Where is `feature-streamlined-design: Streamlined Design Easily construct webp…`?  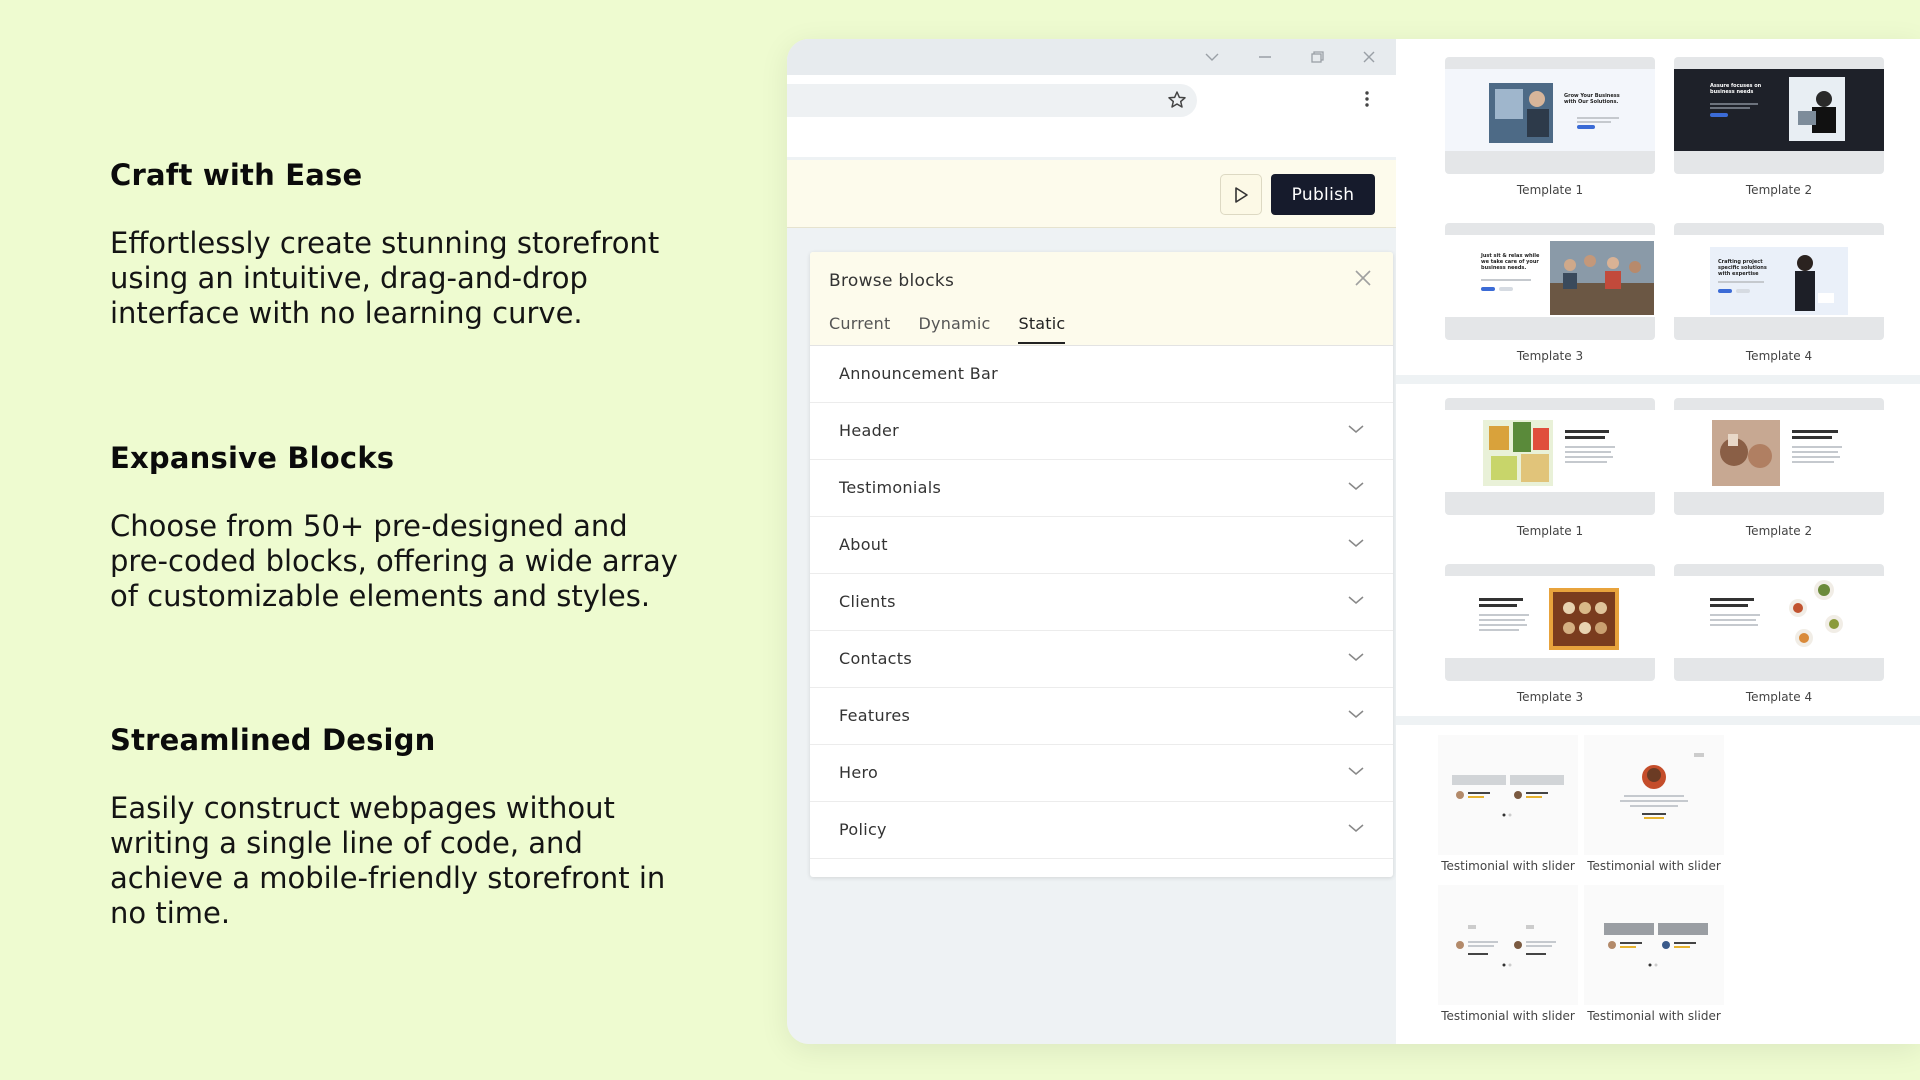
feature-streamlined-design: Streamlined Design Easily construct webp… is located at coordinates (410, 827).